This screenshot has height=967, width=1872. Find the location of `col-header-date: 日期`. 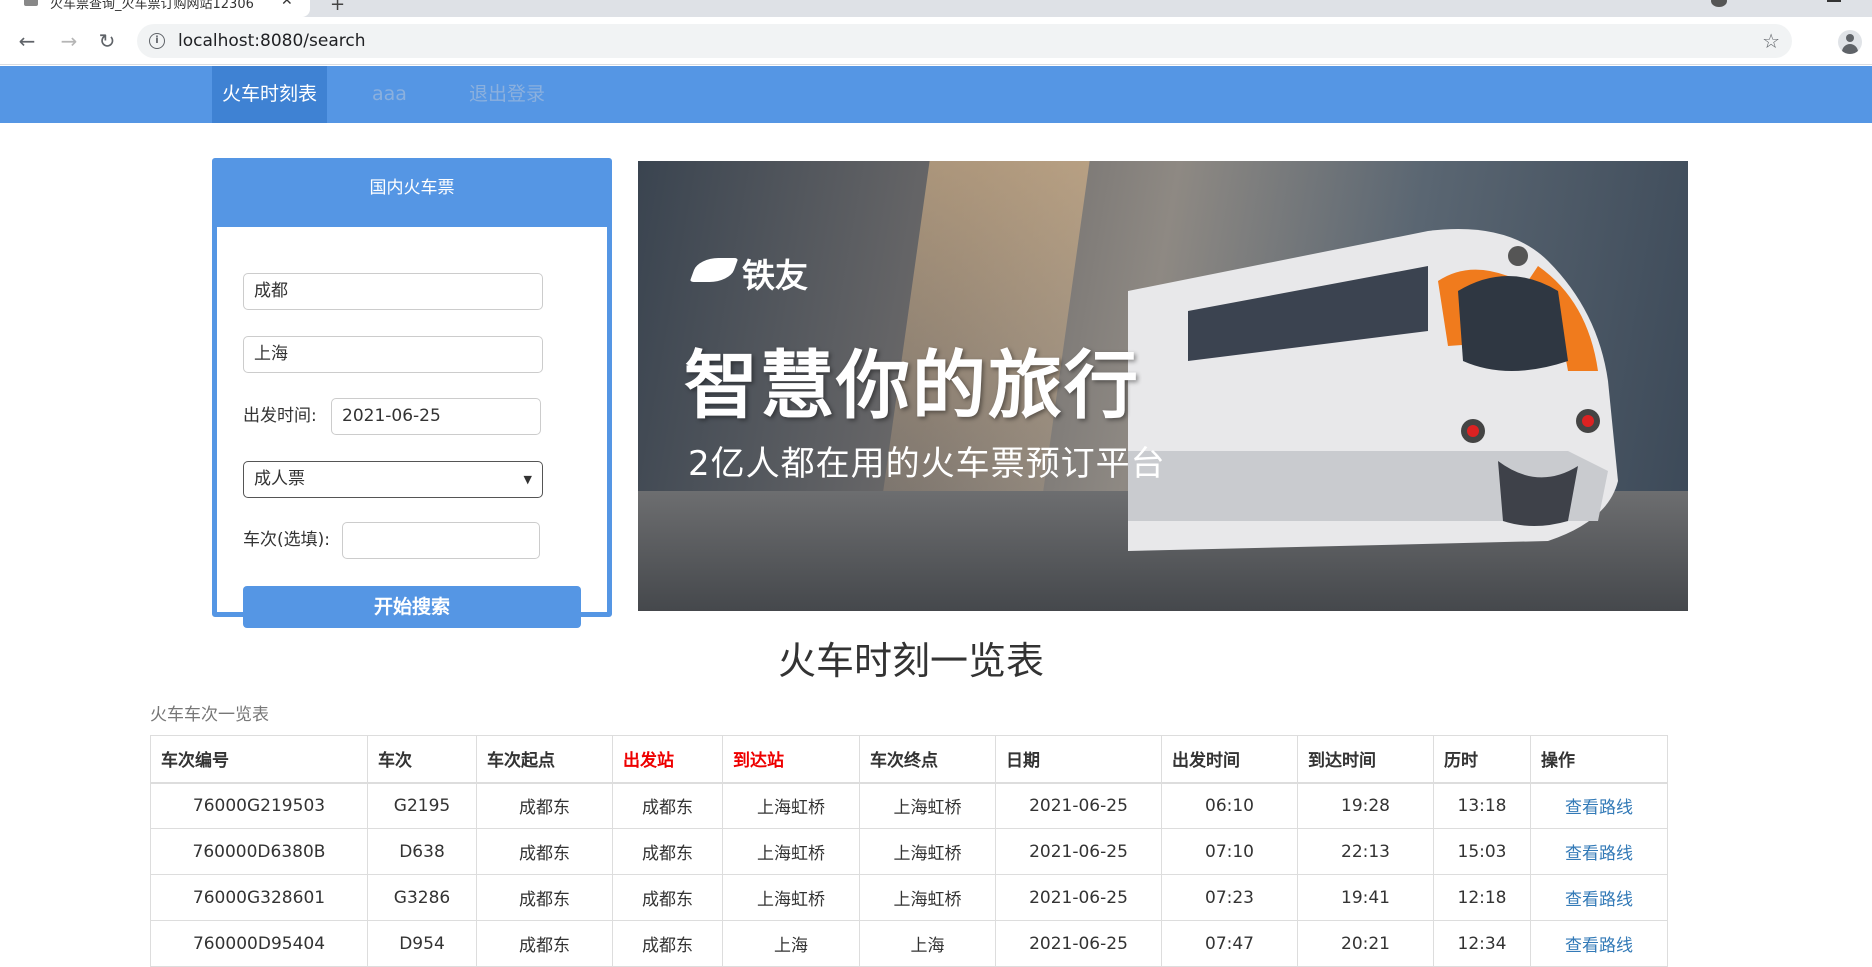

col-header-date: 日期 is located at coordinates (1078, 759).